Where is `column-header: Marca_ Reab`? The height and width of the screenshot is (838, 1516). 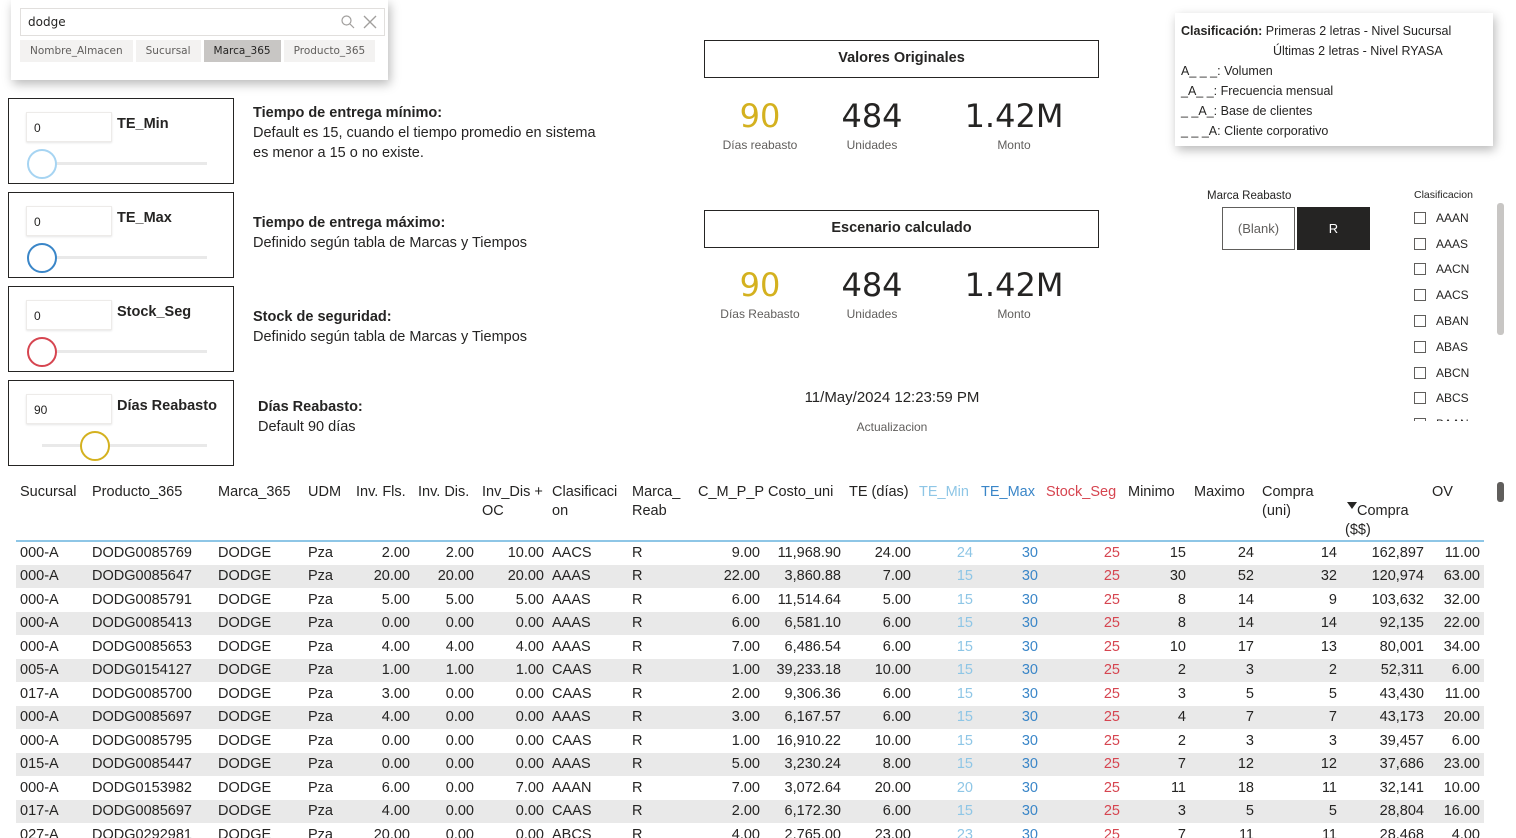
column-header: Marca_ Reab is located at coordinates (661, 511).